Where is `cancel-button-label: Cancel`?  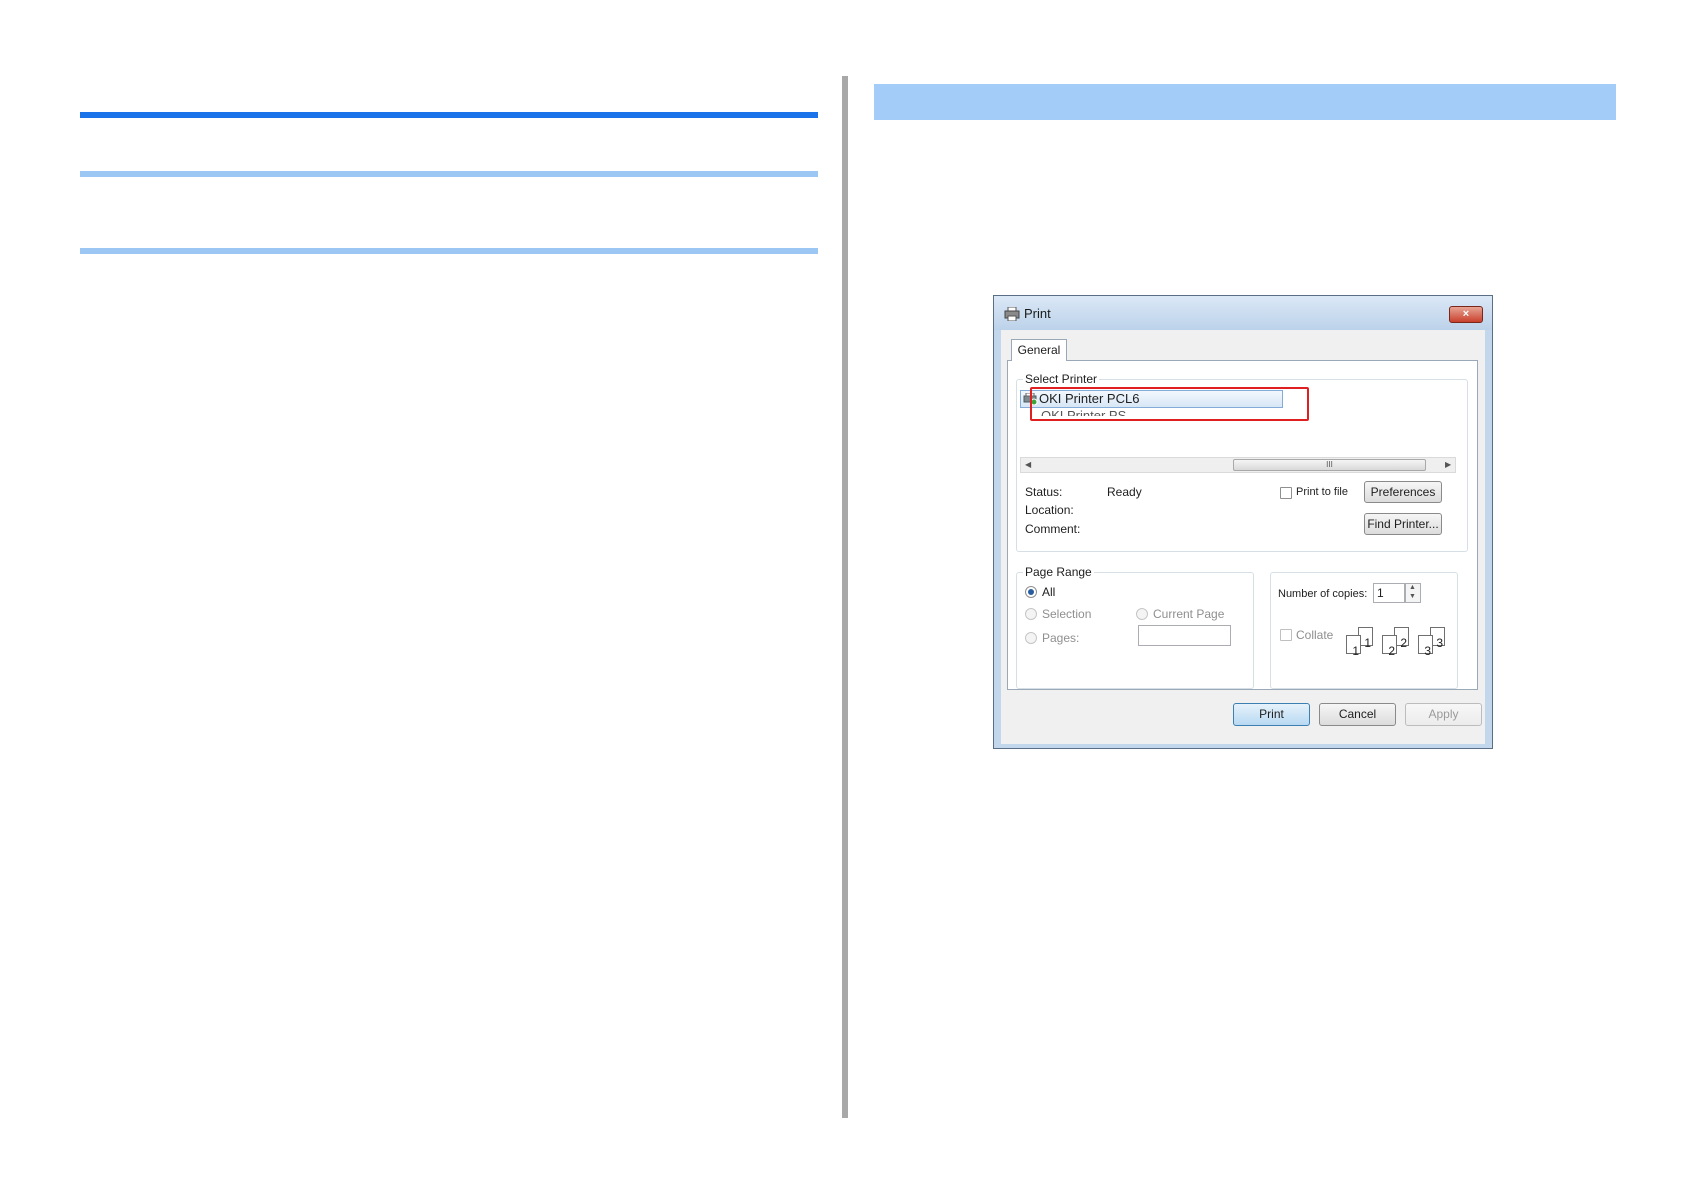
cancel-button-label: Cancel is located at coordinates (1357, 714).